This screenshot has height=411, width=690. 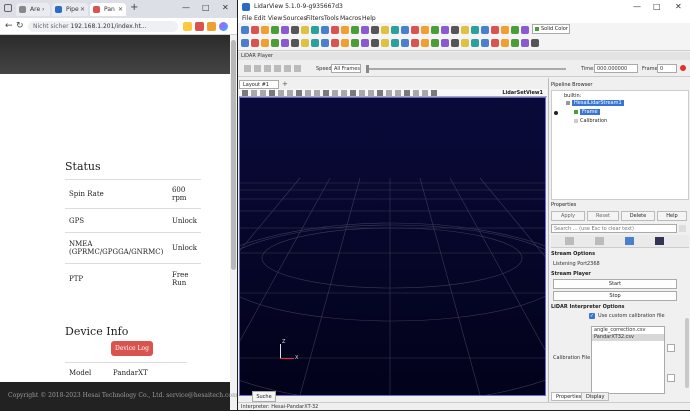 What do you see at coordinates (247, 68) in the screenshot?
I see `first-frame-icon` at bounding box center [247, 68].